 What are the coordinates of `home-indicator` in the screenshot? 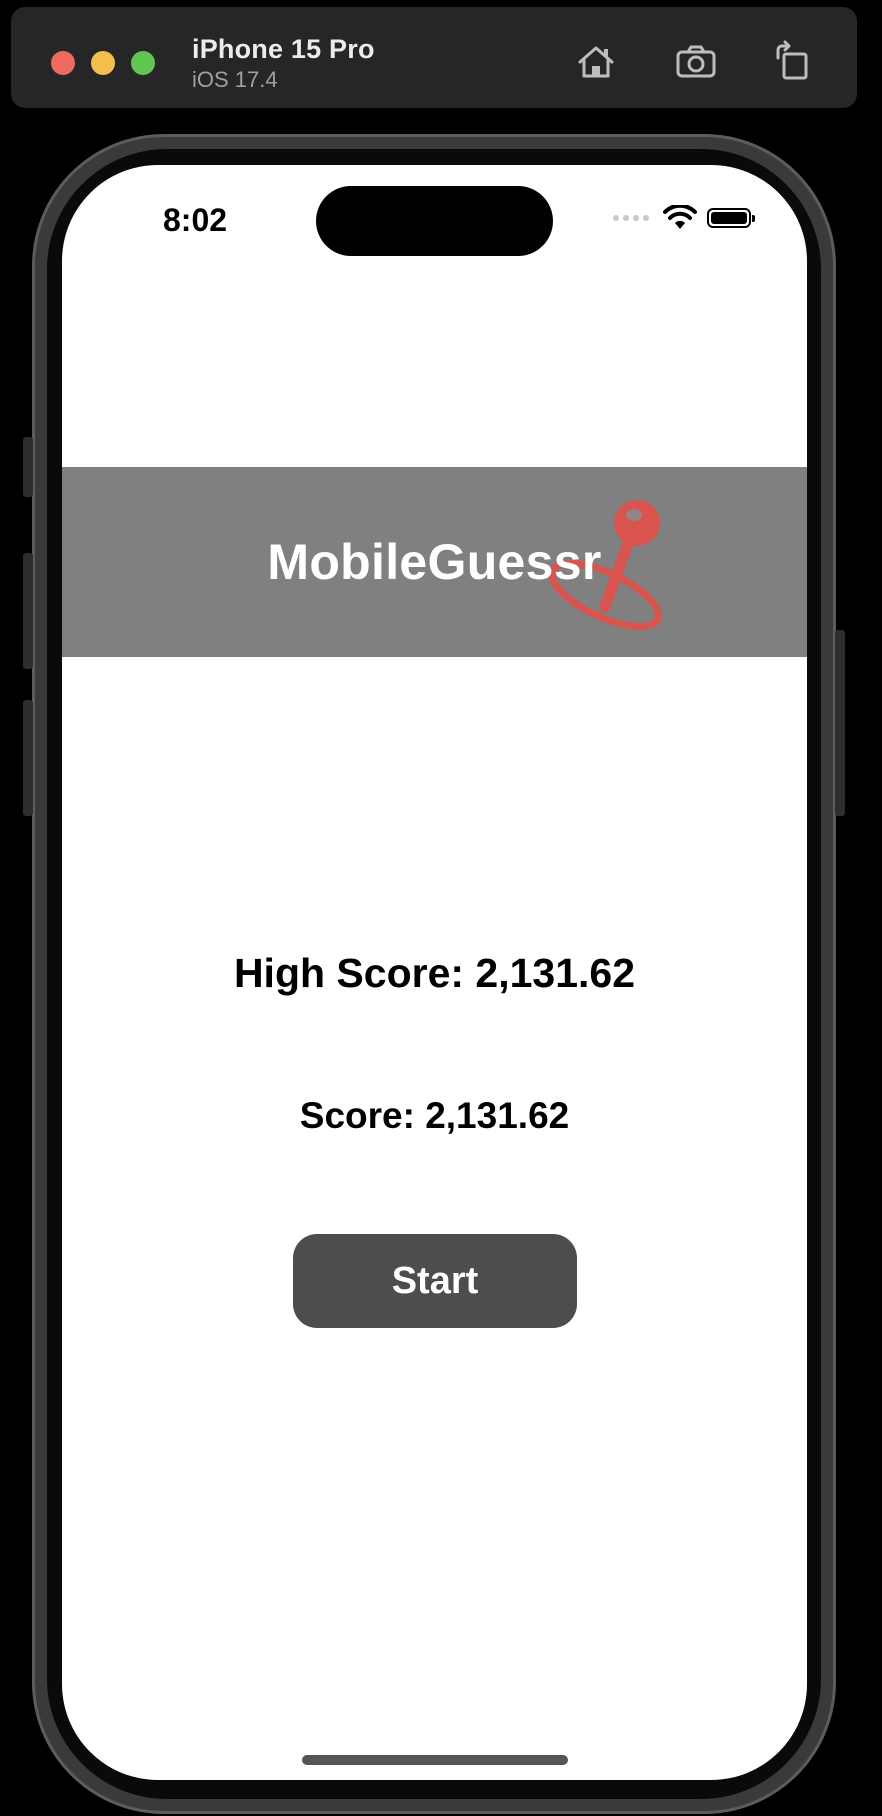 It's located at (435, 1760).